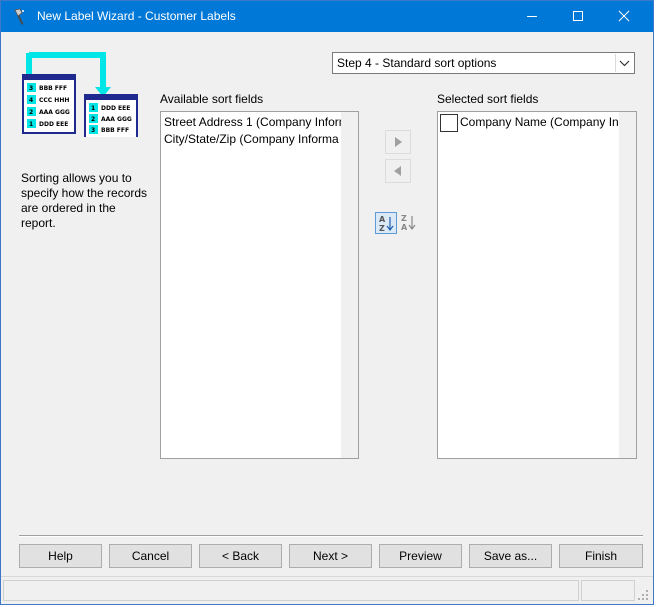 The image size is (656, 607). What do you see at coordinates (420, 556) in the screenshot?
I see `preview-button: Preview` at bounding box center [420, 556].